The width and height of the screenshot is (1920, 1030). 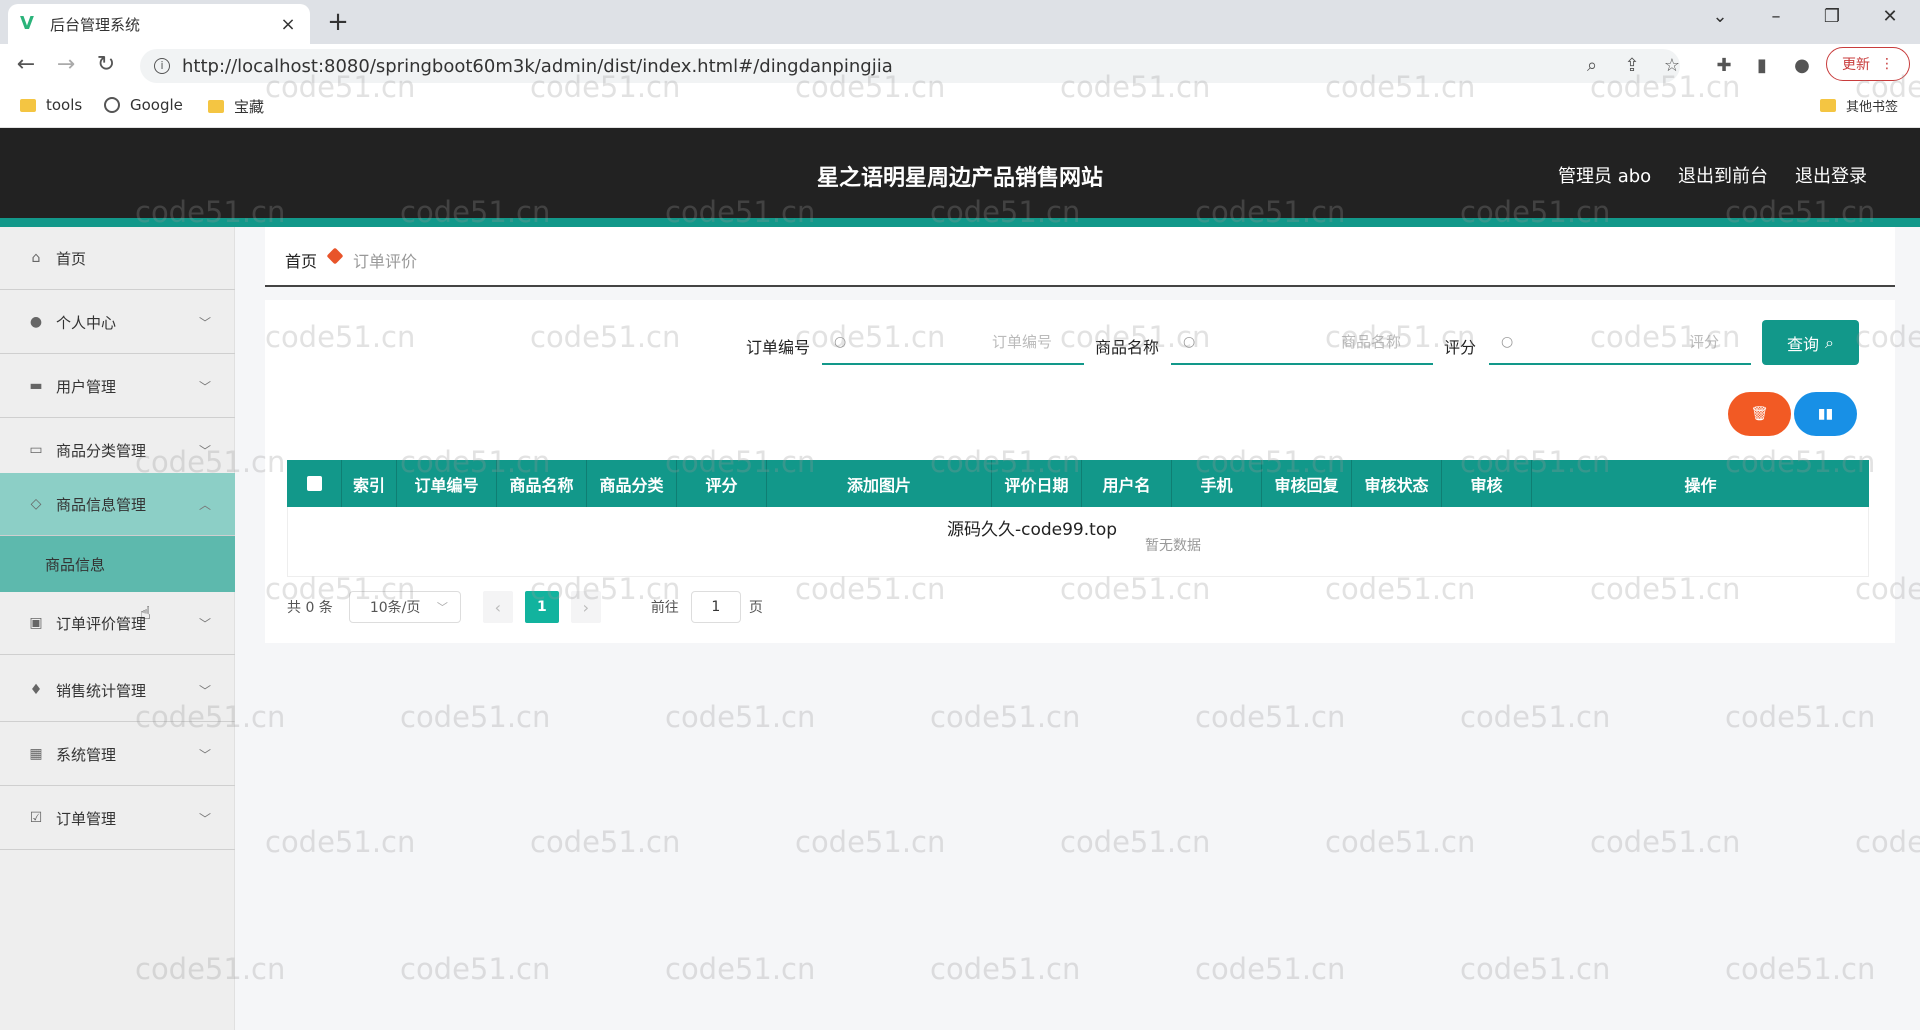 What do you see at coordinates (117, 322) in the screenshot?
I see `sidebar-item-profile: ● 个人中心 ﹀` at bounding box center [117, 322].